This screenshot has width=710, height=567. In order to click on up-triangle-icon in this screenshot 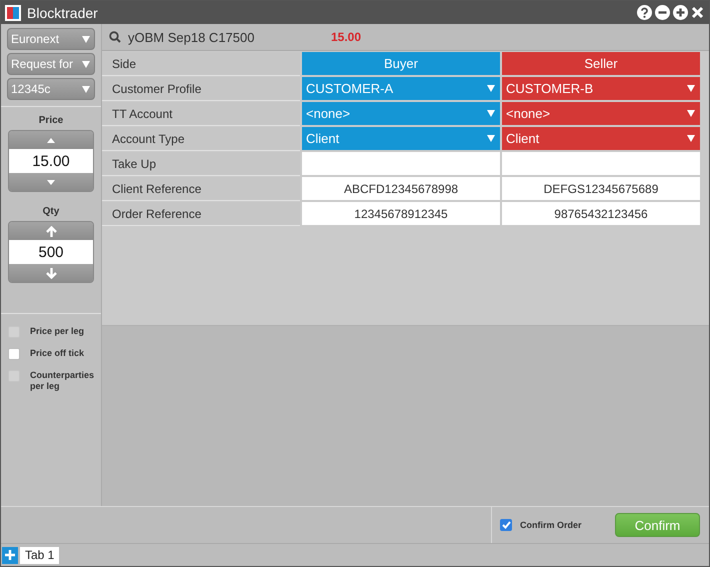, I will do `click(51, 140)`.